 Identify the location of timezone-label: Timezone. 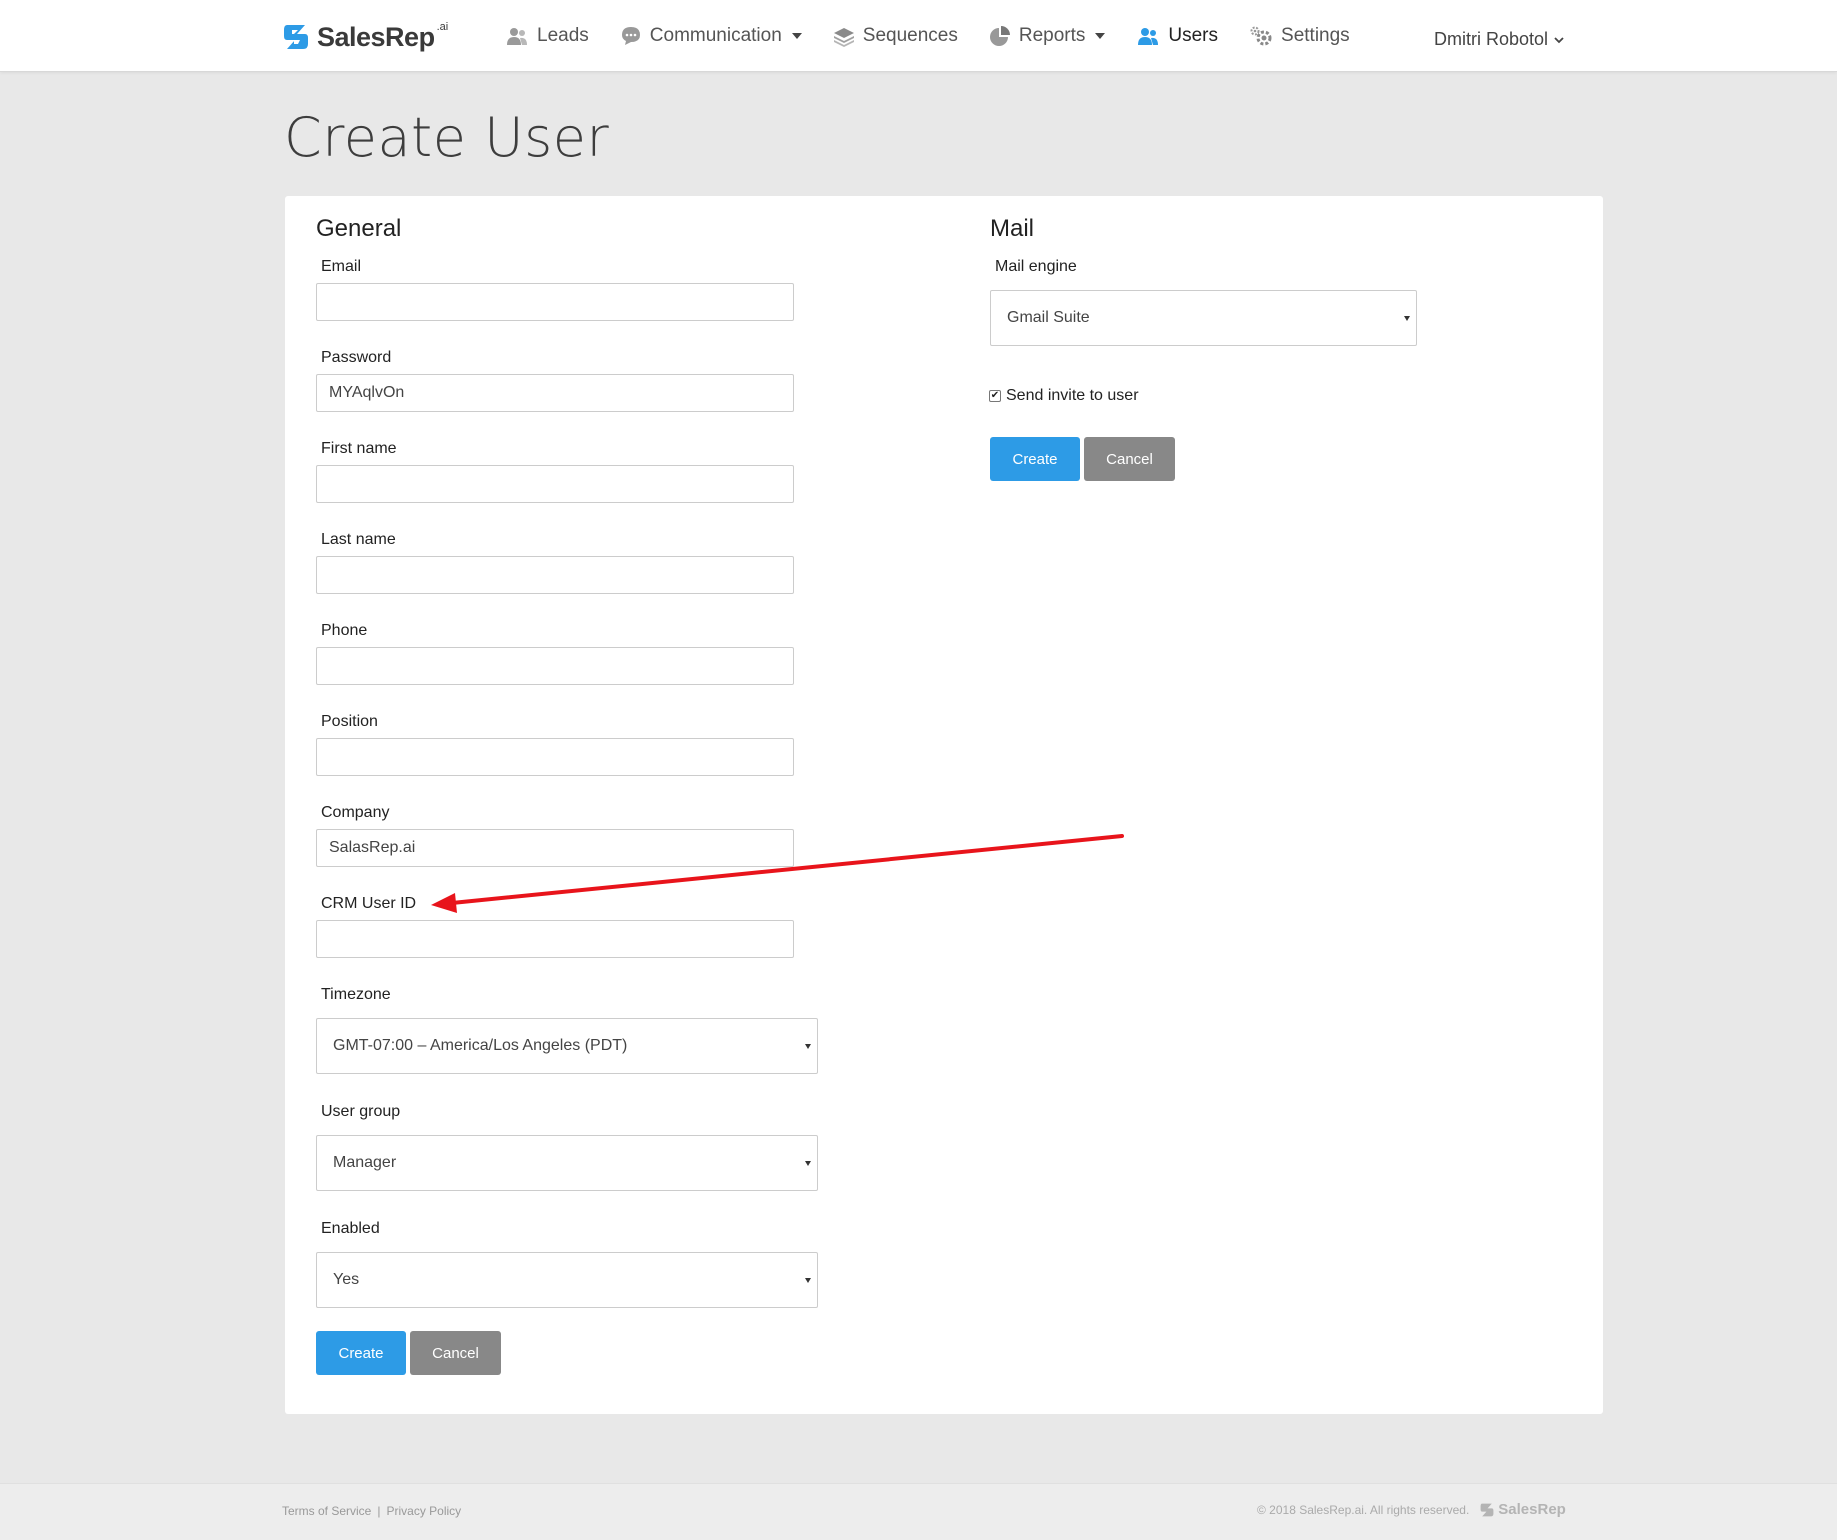
(356, 994).